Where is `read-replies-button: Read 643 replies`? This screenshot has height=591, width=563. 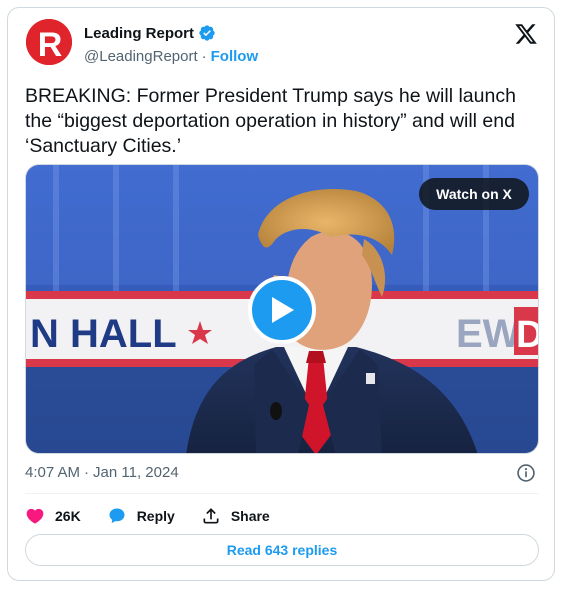 read-replies-button: Read 643 replies is located at coordinates (282, 550).